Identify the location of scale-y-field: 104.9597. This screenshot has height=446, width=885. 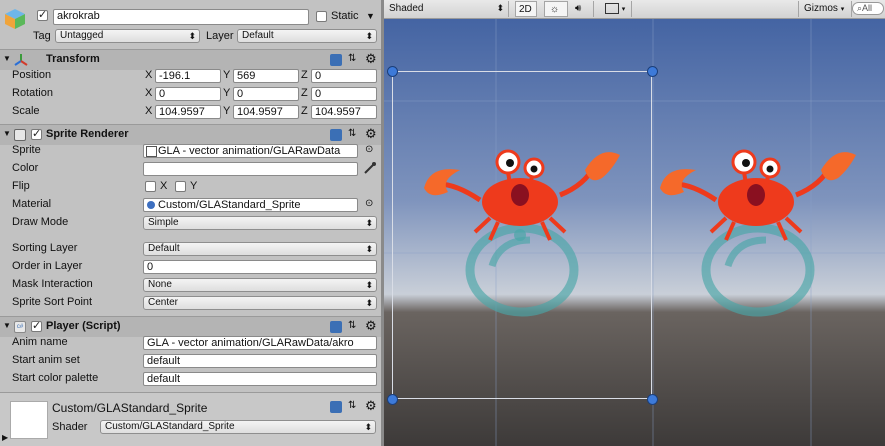
(266, 112).